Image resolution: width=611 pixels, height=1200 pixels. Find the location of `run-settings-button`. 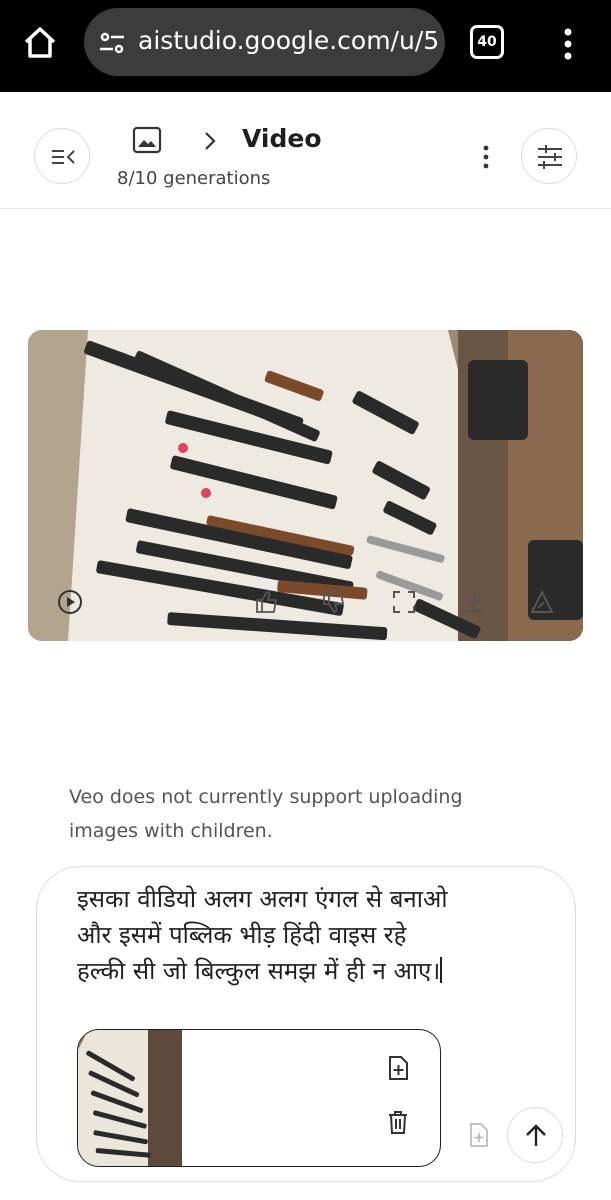

run-settings-button is located at coordinates (549, 156).